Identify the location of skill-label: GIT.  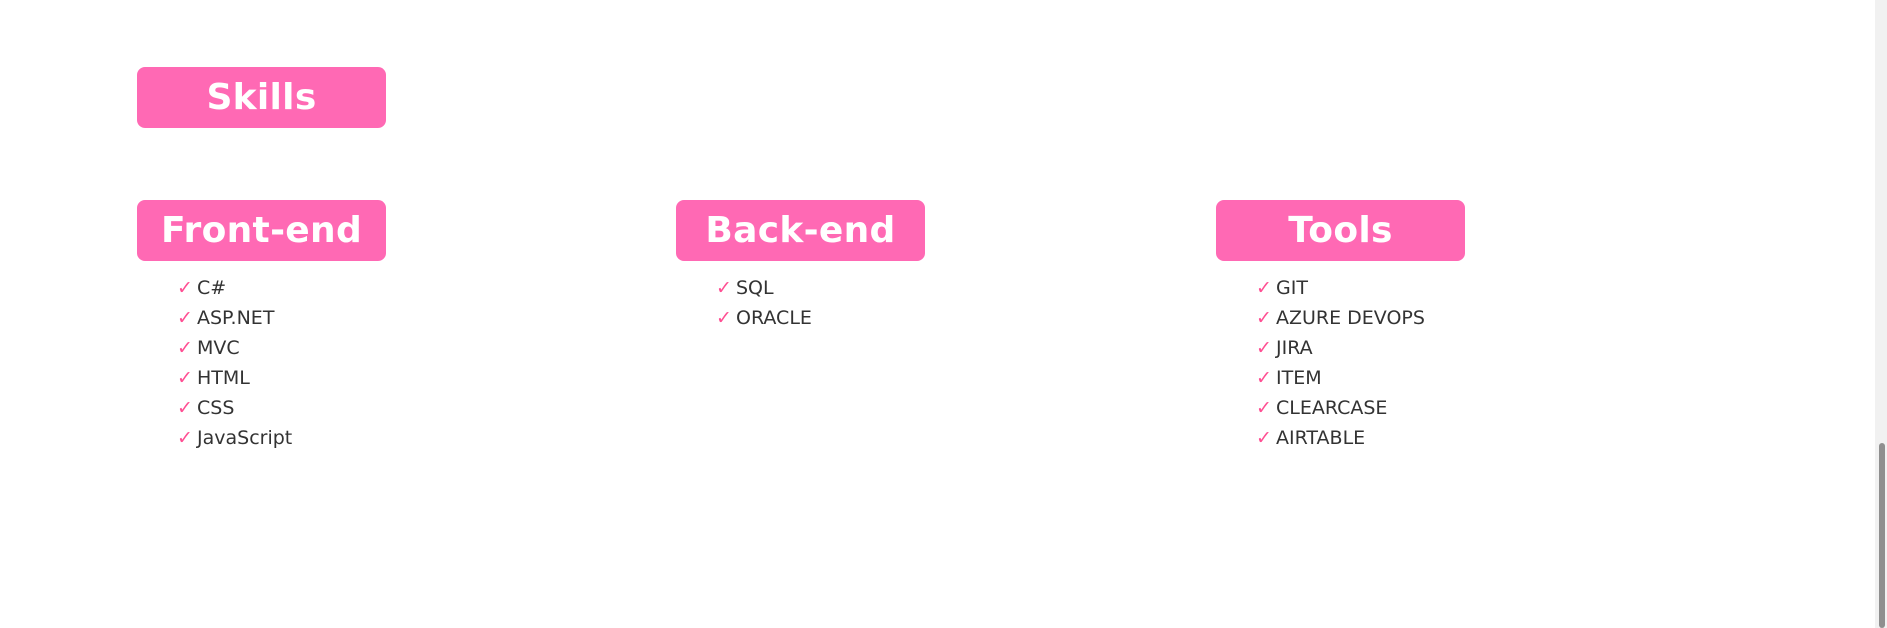
(1292, 288).